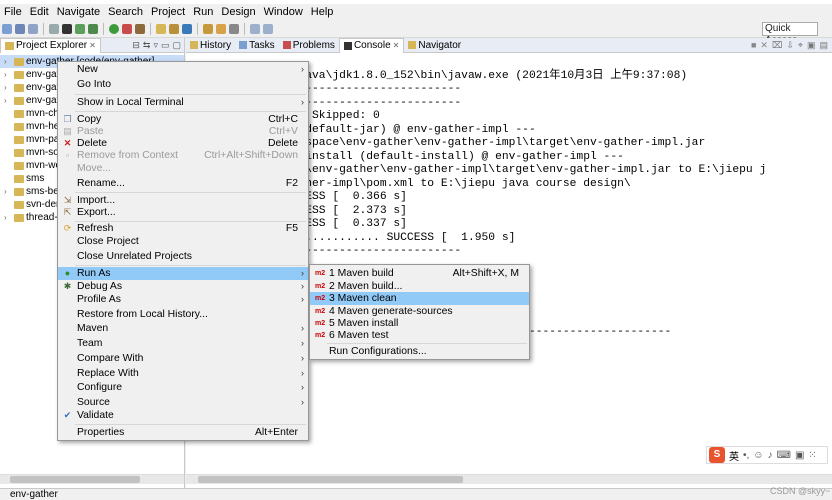 The image size is (832, 500). Describe the element at coordinates (39, 12) in the screenshot. I see `menu-edit: Edit` at that location.